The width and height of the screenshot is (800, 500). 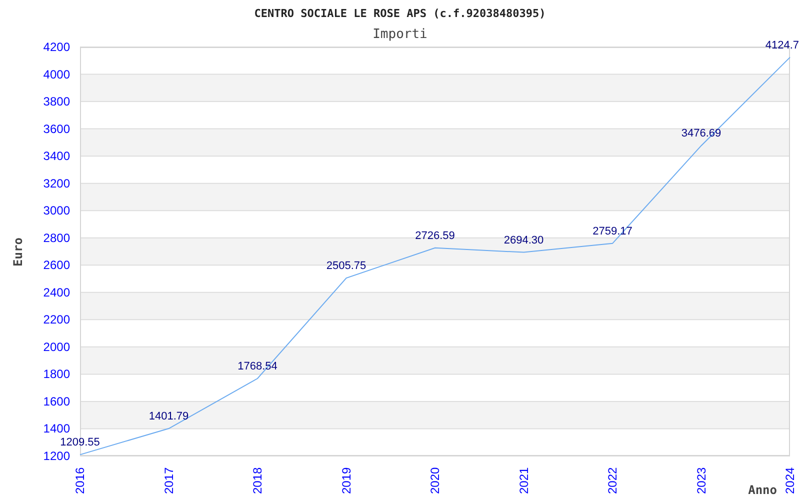 What do you see at coordinates (400, 13) in the screenshot?
I see `chart-title: CENTRO SOCIALE LE ROSE APS (c.f.92038480395)` at bounding box center [400, 13].